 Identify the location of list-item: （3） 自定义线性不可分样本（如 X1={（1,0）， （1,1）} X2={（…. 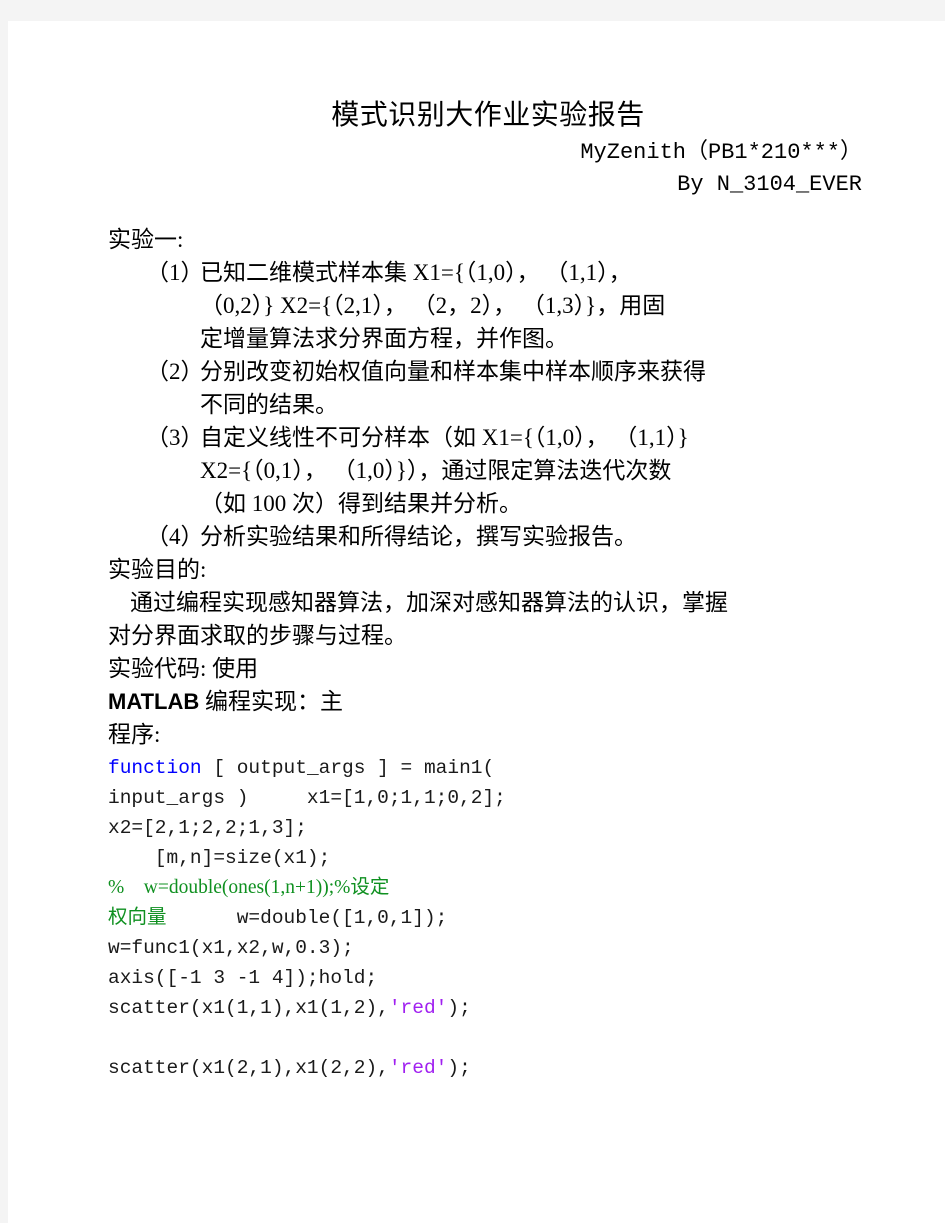
(488, 470).